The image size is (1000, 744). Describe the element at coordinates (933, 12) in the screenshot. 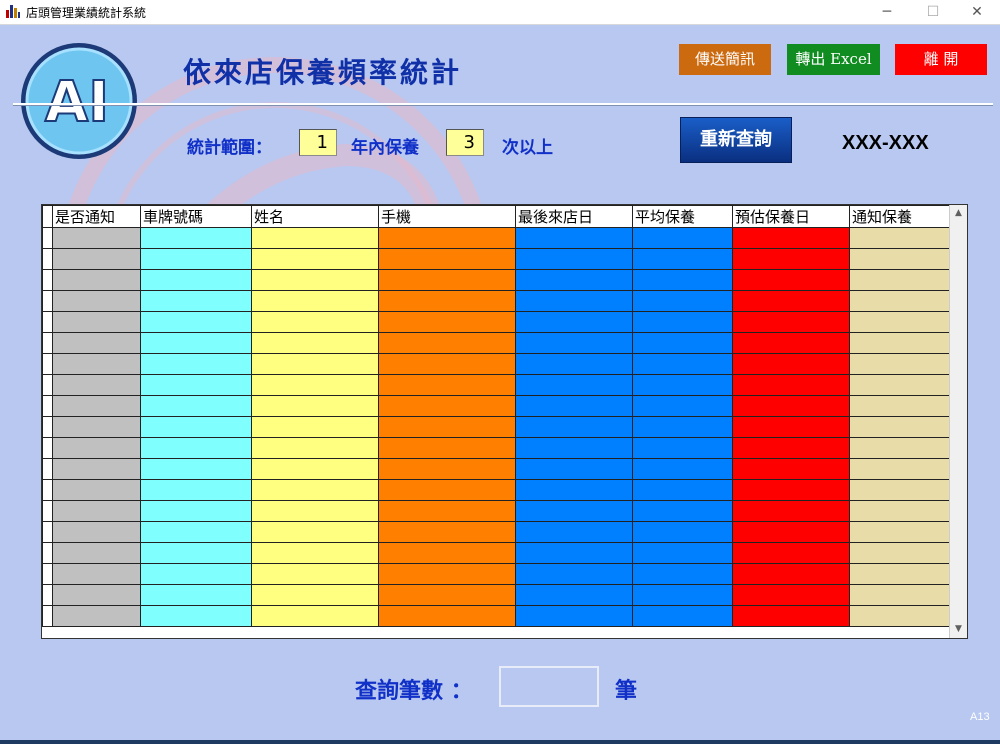

I see `maximize-button: ☐` at that location.